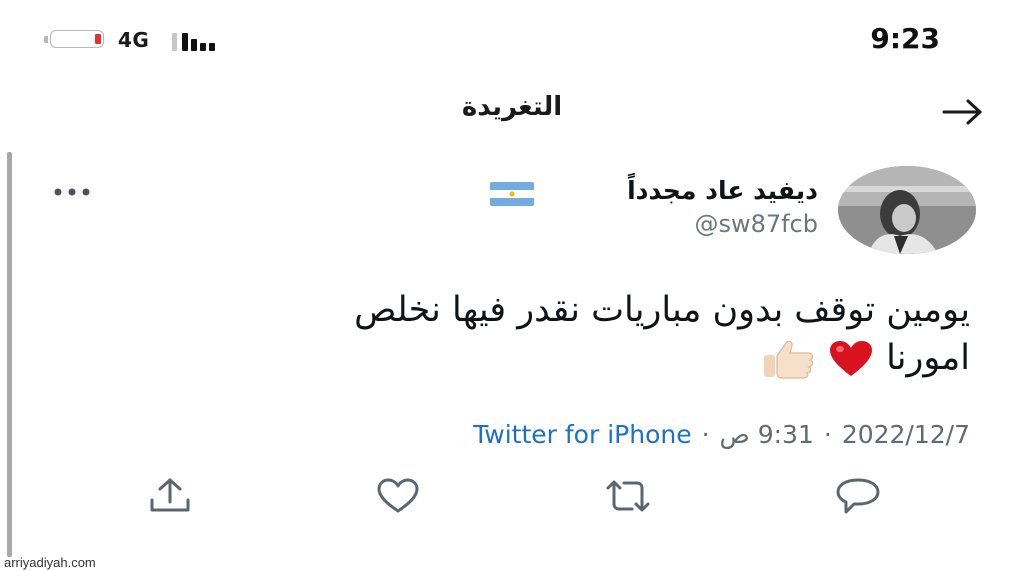 This screenshot has height=571, width=1024. I want to click on tweet-metadata: Twitter for iPhone · 9:31 ص · 2022/12/7, so click(721, 434).